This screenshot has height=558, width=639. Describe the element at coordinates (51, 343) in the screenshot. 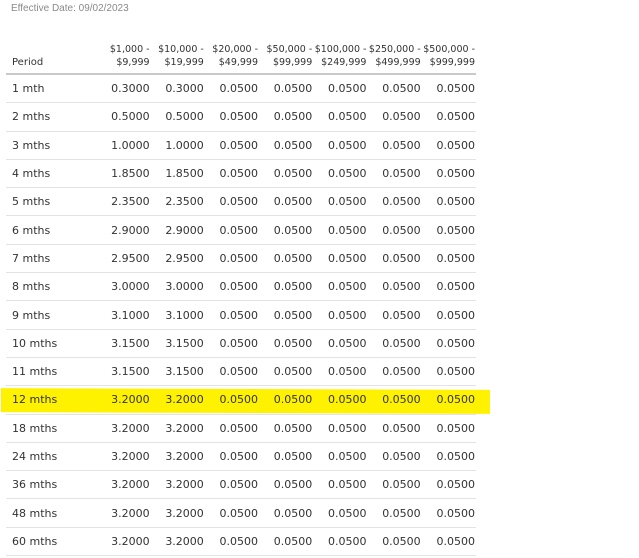

I see `period-cell: 10 mths` at that location.